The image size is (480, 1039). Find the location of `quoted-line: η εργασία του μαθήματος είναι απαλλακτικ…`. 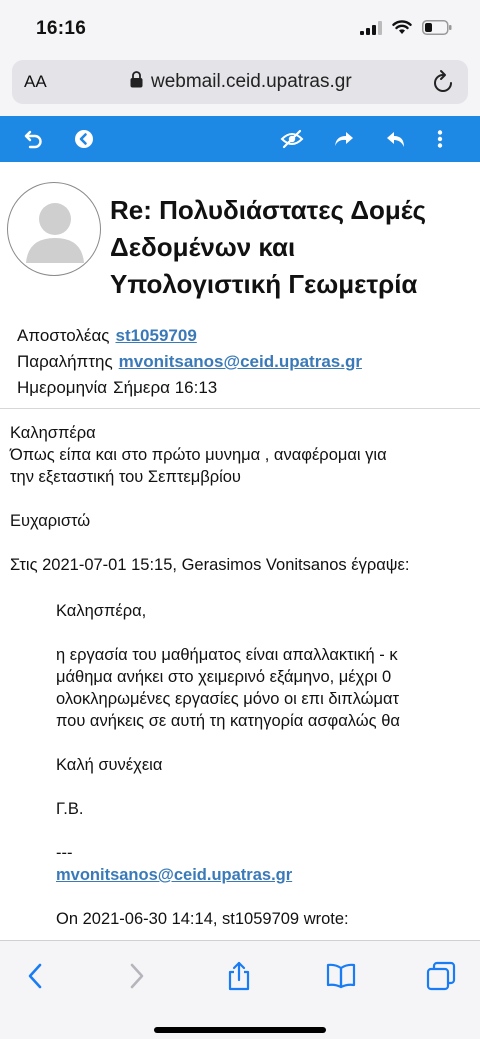

quoted-line: η εργασία του μαθήματος είναι απαλλακτικ… is located at coordinates (227, 655).